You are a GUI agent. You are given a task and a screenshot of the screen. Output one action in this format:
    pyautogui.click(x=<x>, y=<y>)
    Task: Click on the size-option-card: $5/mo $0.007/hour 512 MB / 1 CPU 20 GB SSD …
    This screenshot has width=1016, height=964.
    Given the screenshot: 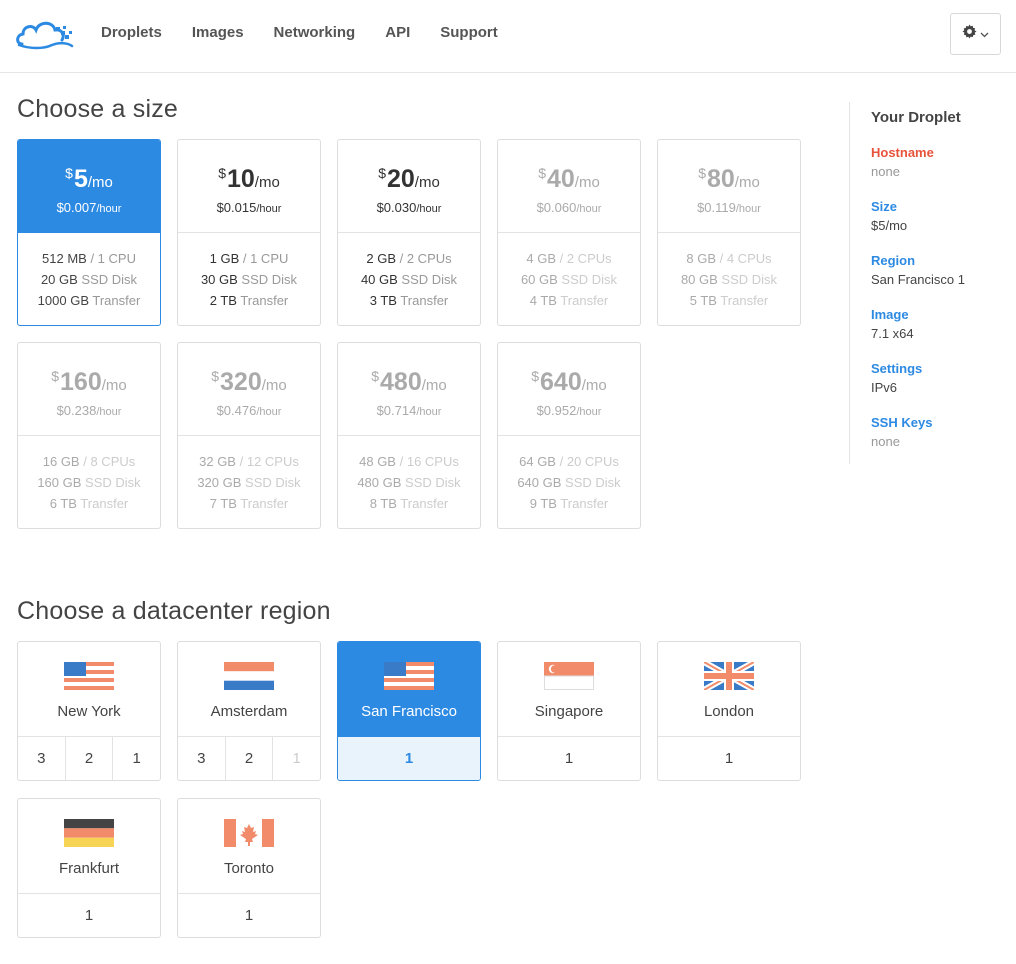 What is the action you would take?
    pyautogui.click(x=89, y=232)
    